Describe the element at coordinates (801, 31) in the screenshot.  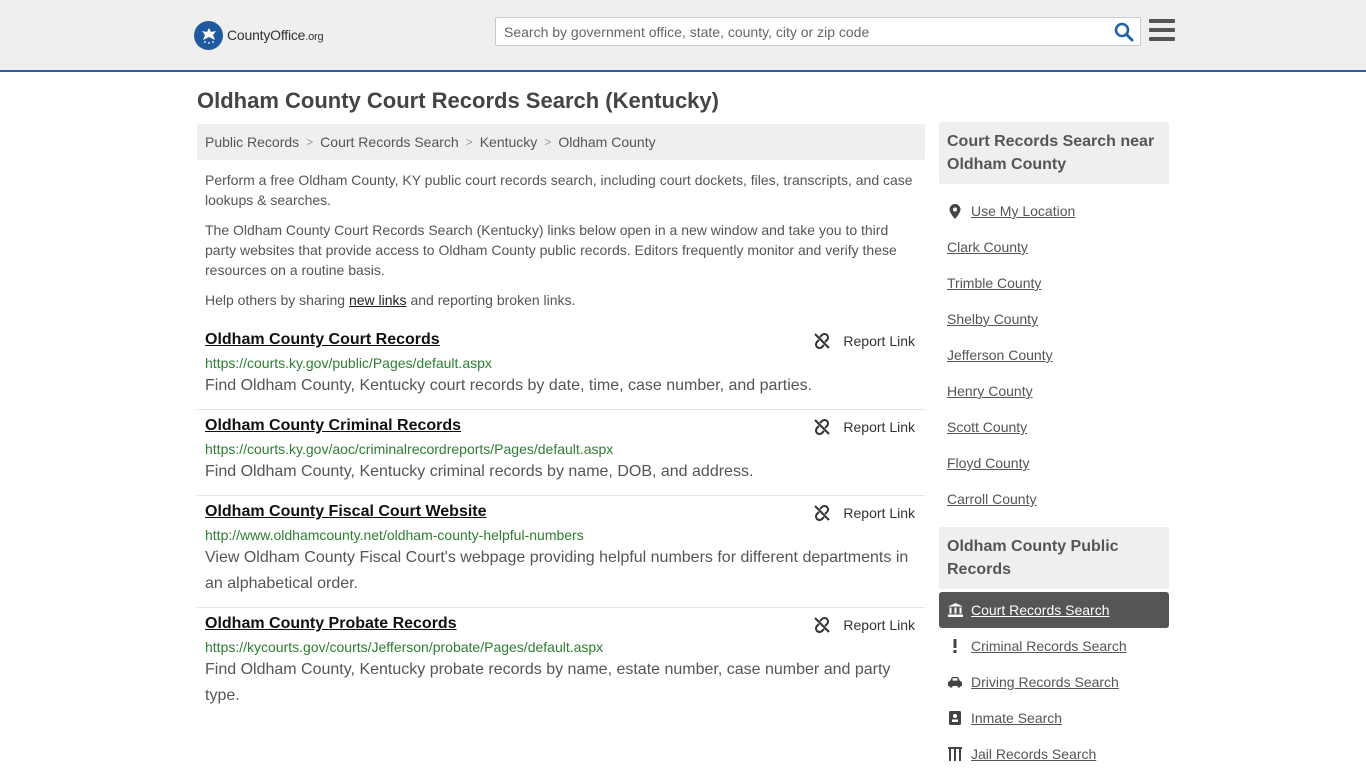
I see `search-input` at that location.